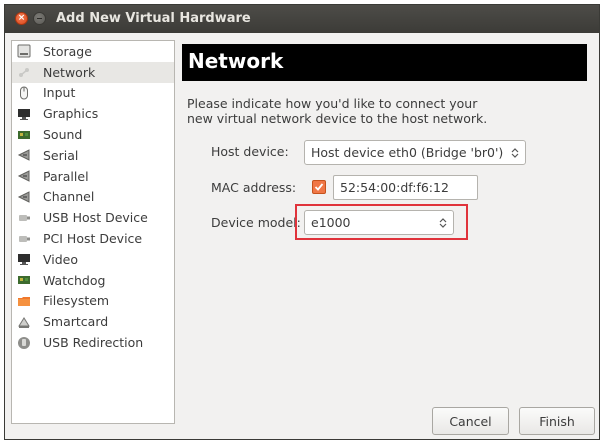  Describe the element at coordinates (24, 93) in the screenshot. I see `mouse-icon` at that location.